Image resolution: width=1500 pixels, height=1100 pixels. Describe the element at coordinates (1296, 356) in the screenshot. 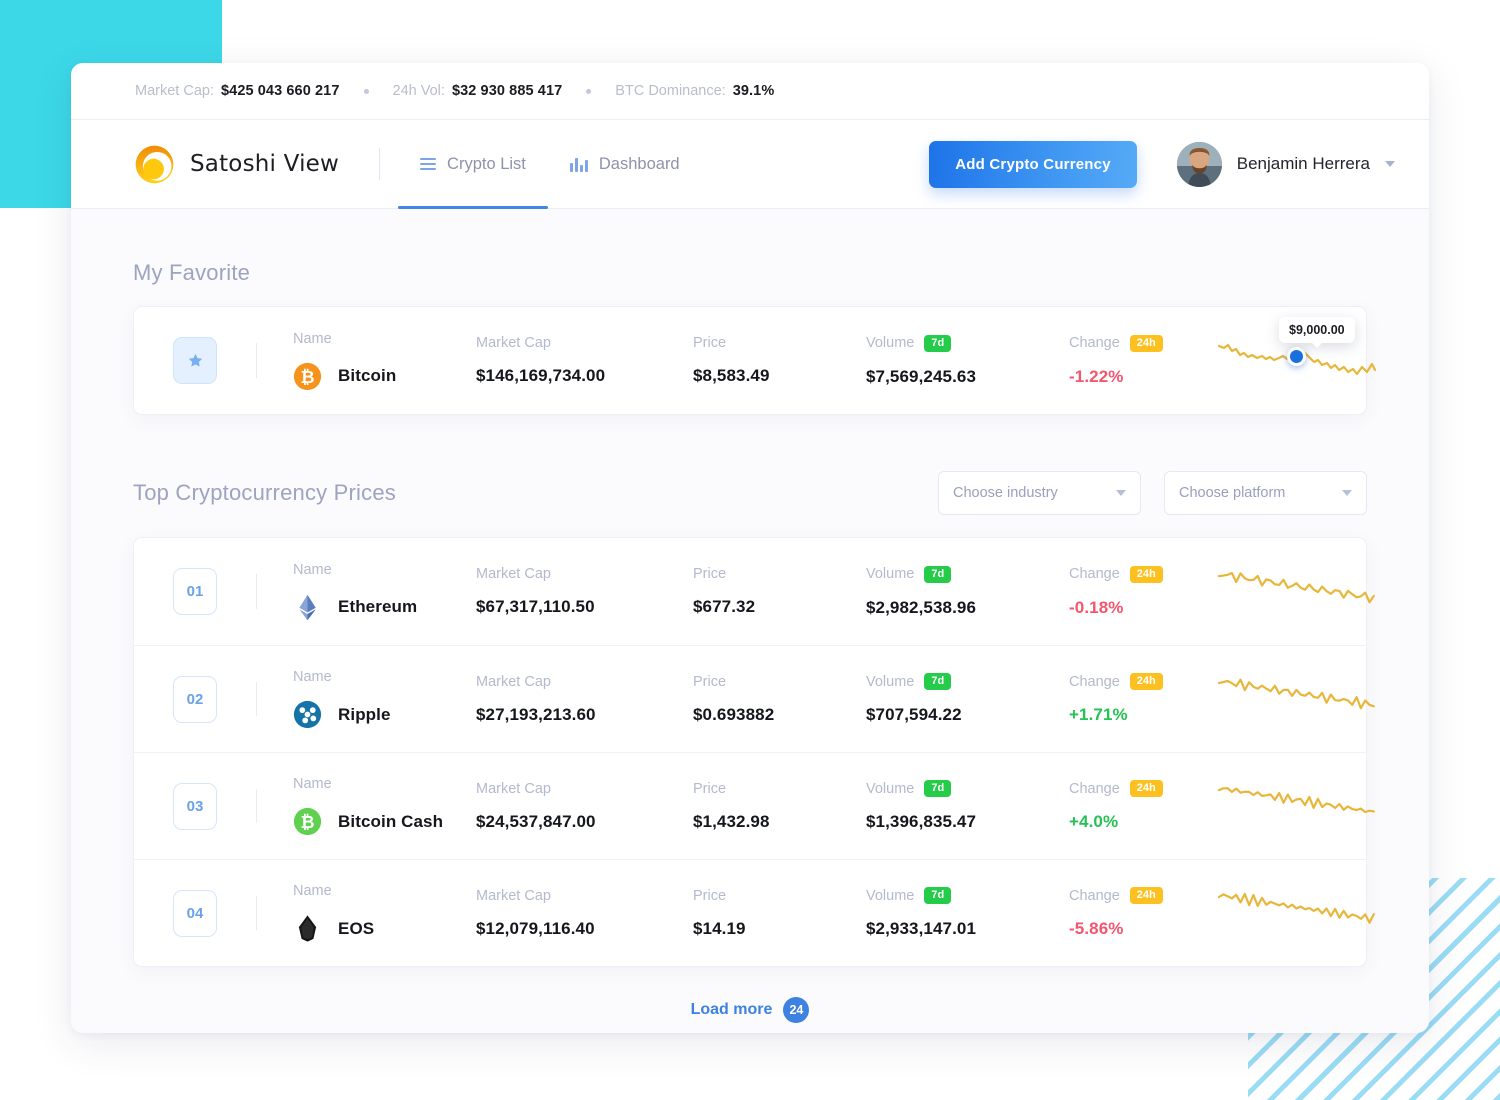

I see `sparkline-marker-dot` at that location.